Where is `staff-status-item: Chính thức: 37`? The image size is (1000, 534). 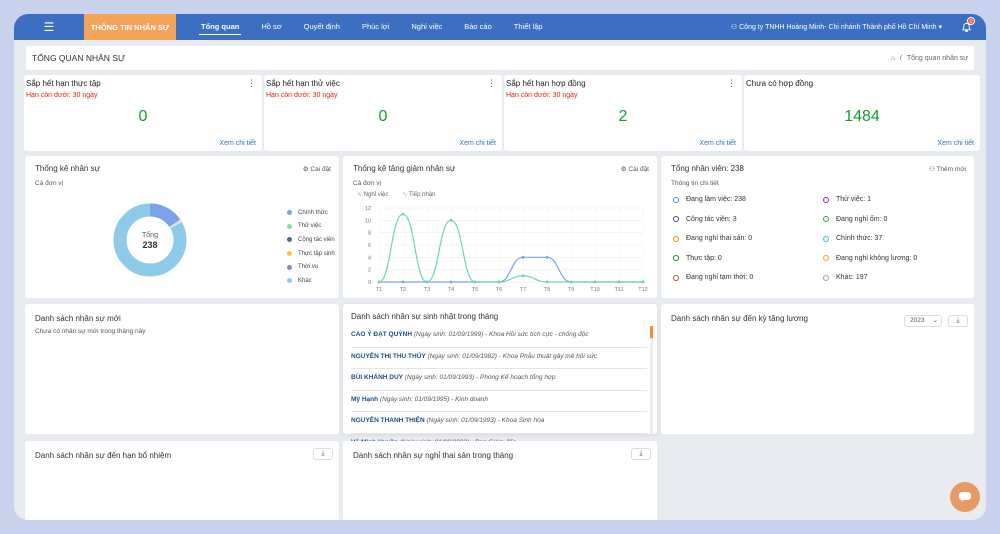
staff-status-item: Chính thức: 37 is located at coordinates (852, 238).